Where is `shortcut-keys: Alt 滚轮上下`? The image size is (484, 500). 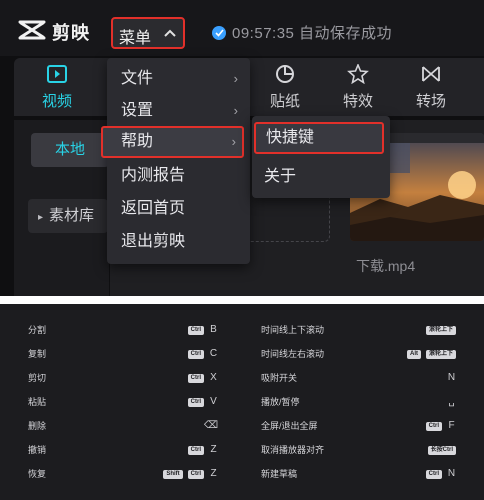 shortcut-keys: Alt 滚轮上下 is located at coordinates (431, 354).